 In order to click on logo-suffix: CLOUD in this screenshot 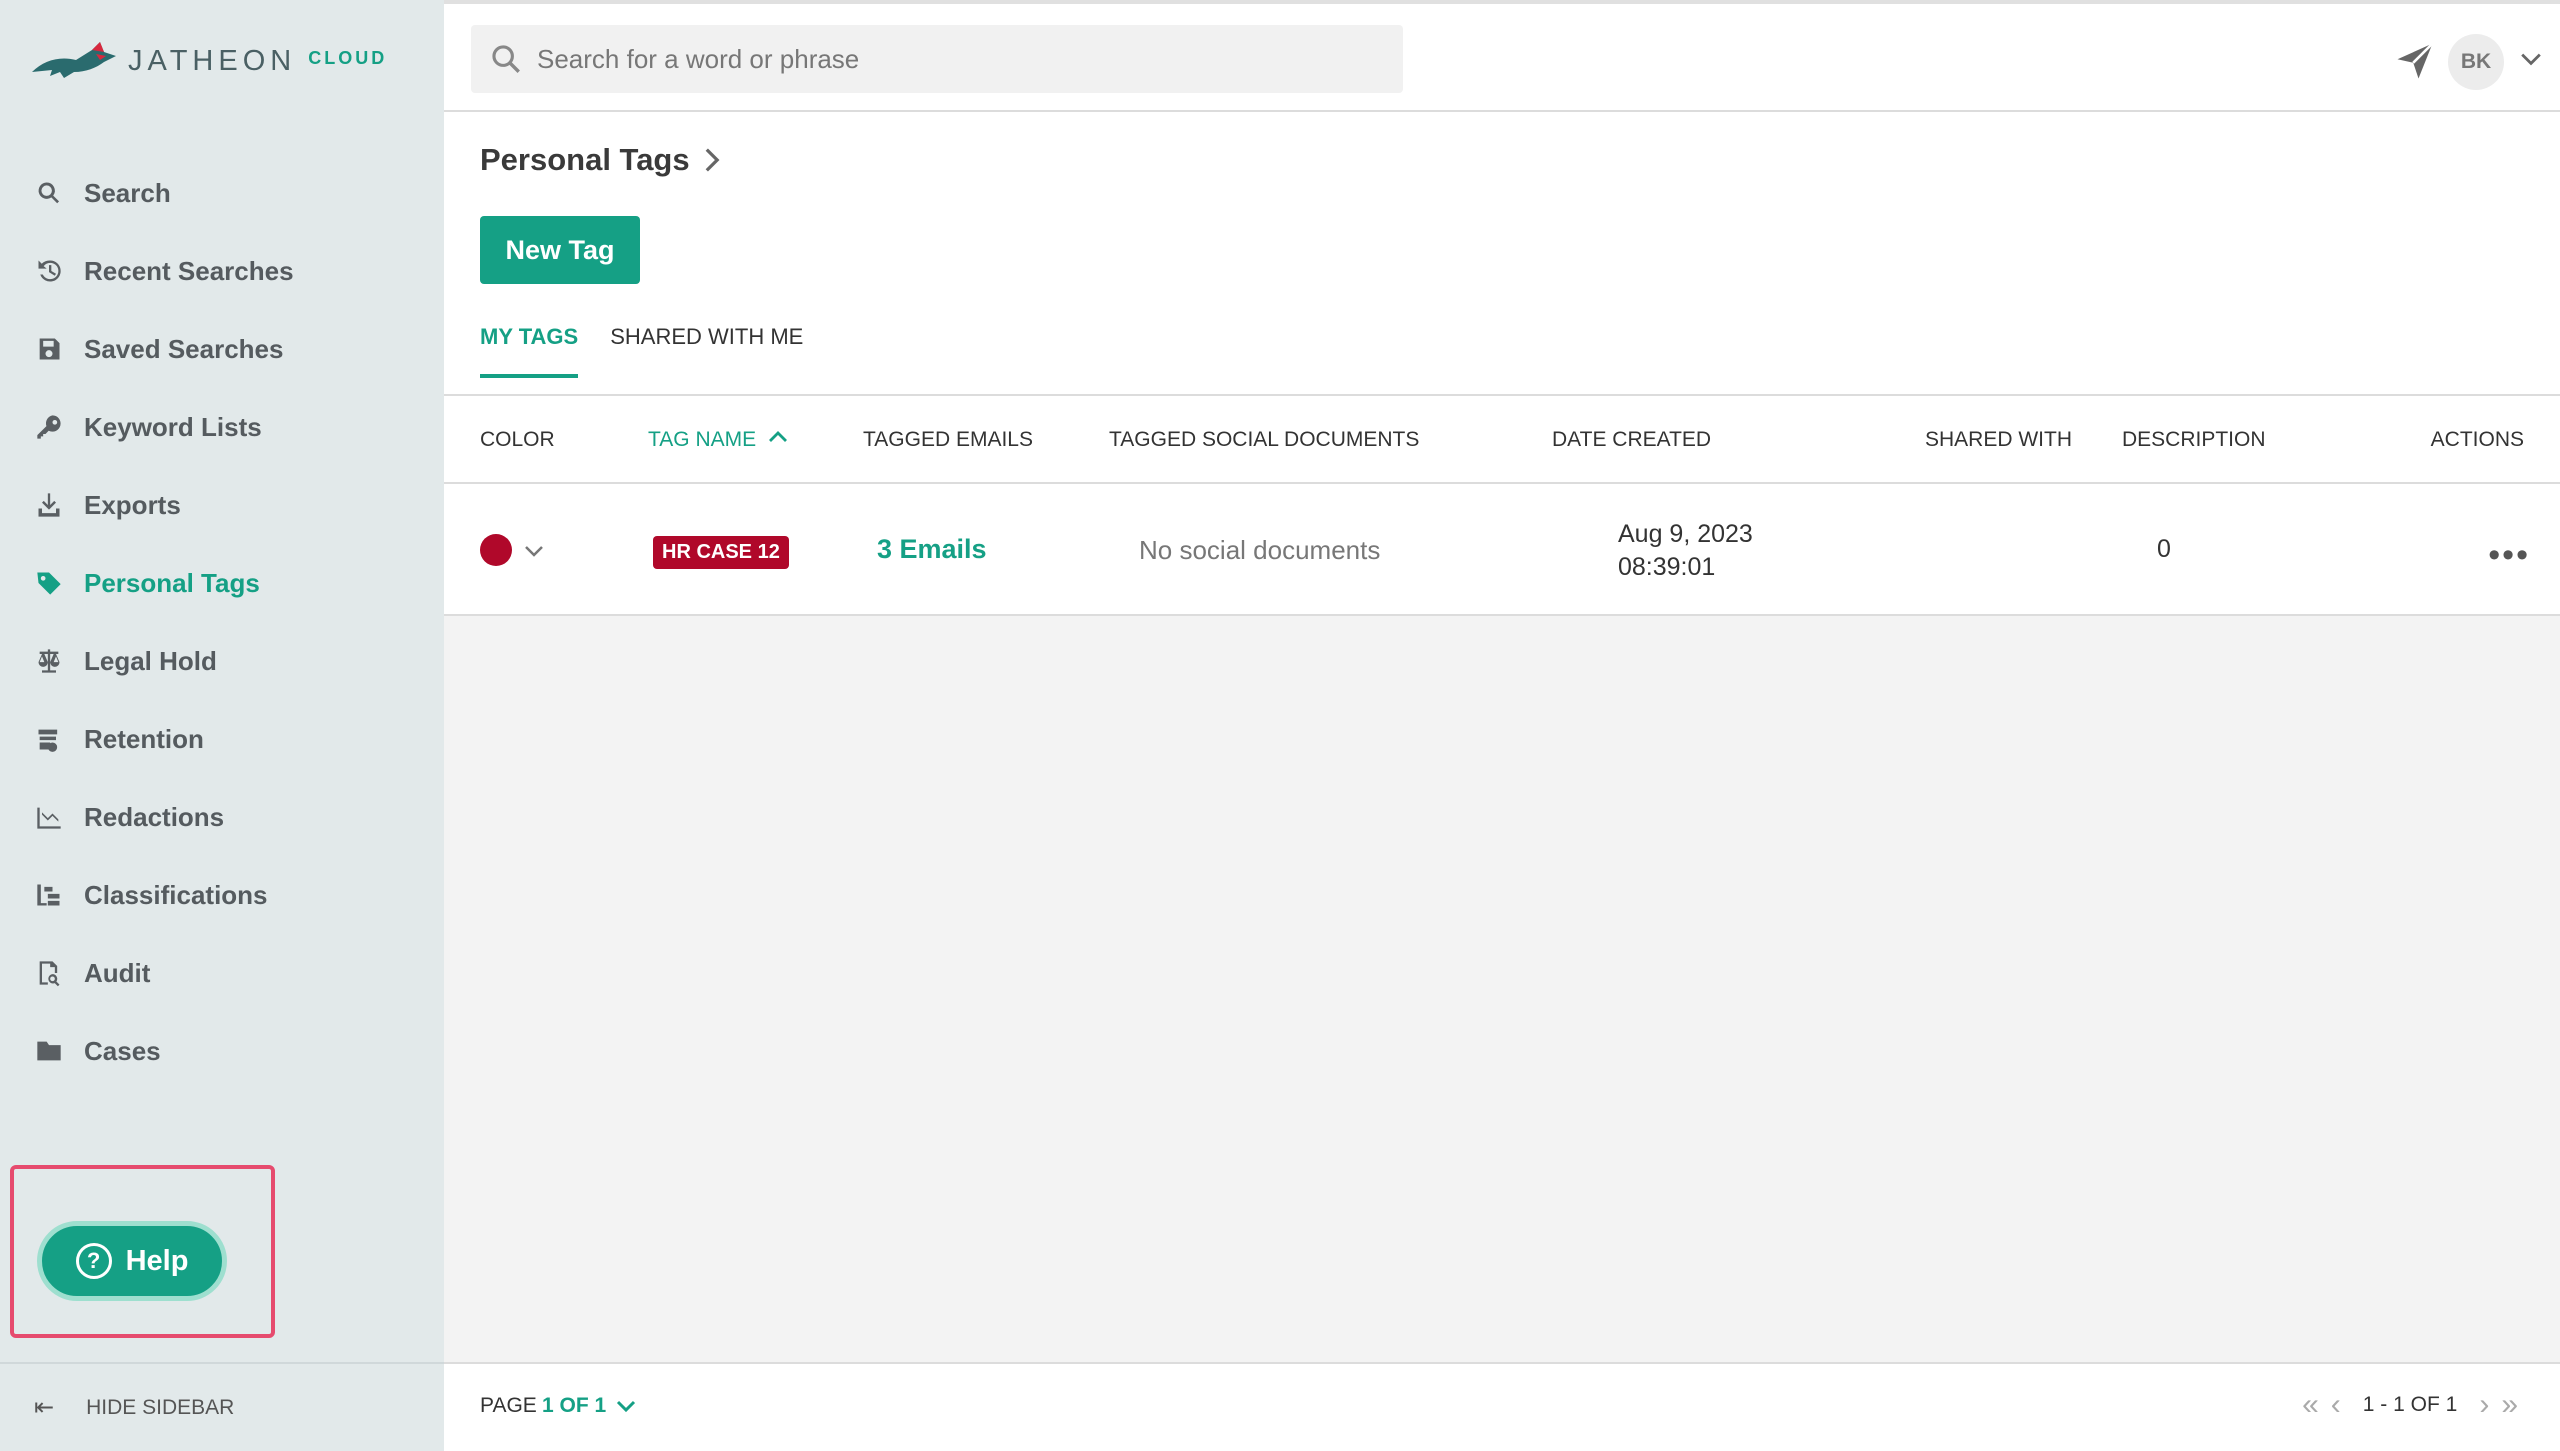, I will do `click(348, 57)`.